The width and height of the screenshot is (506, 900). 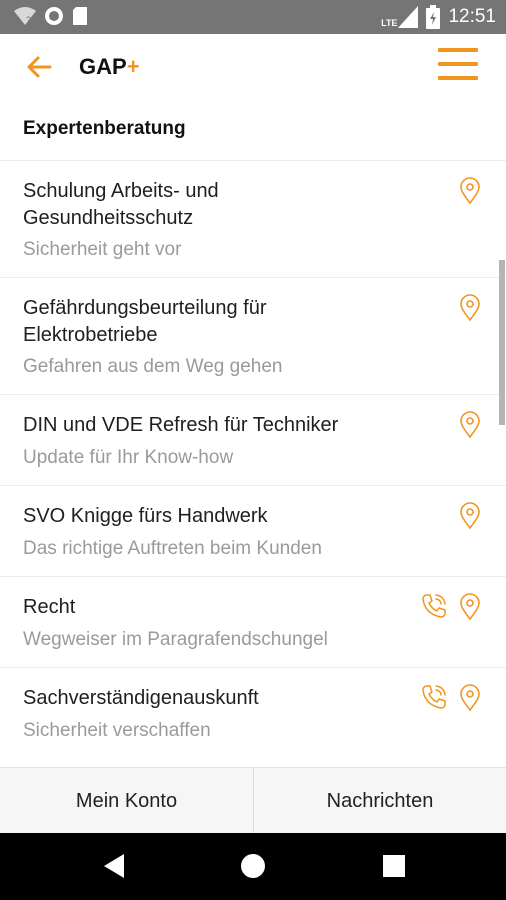 I want to click on item-subtitle: Sicherheit geht vor, so click(x=102, y=249).